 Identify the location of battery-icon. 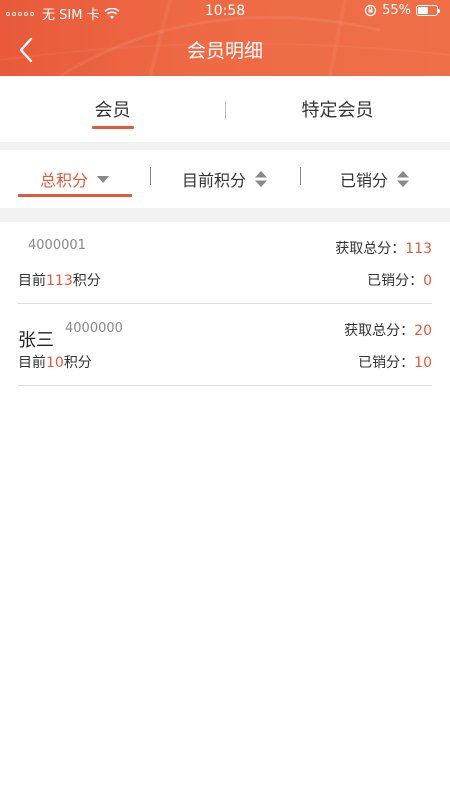
(428, 10).